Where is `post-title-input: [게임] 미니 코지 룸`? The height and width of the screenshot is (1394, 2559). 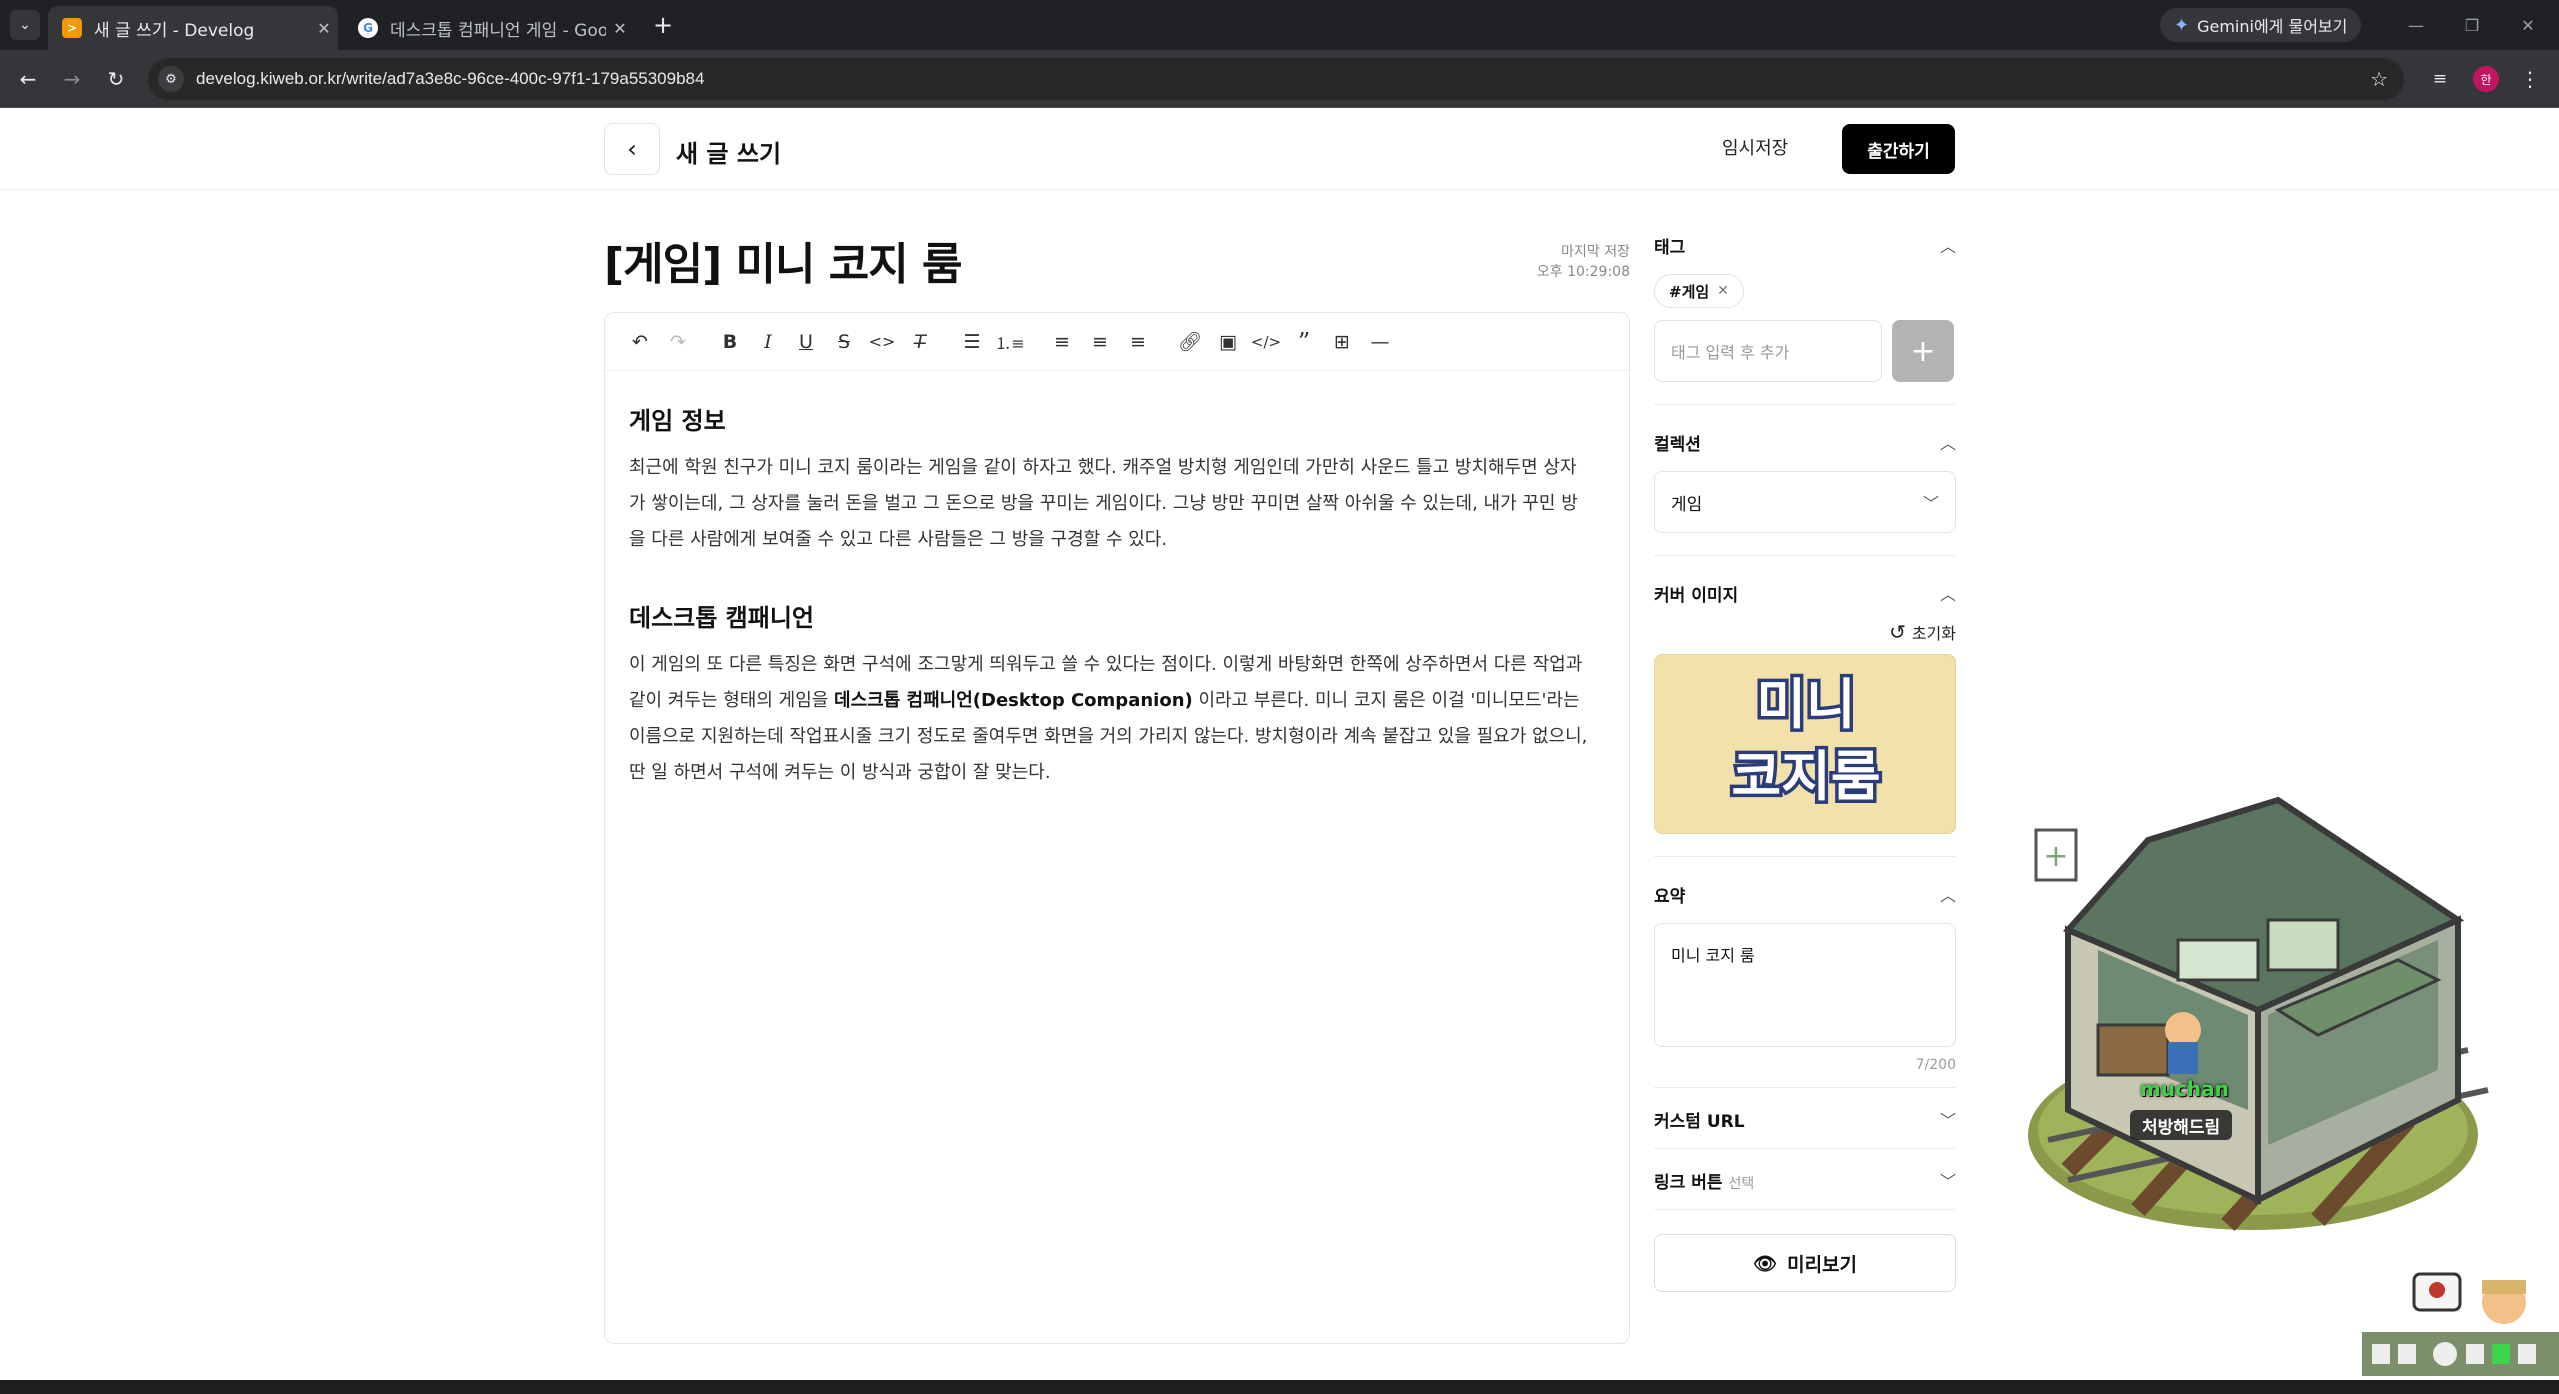
post-title-input: [게임] 미니 코지 룸 is located at coordinates (783, 260).